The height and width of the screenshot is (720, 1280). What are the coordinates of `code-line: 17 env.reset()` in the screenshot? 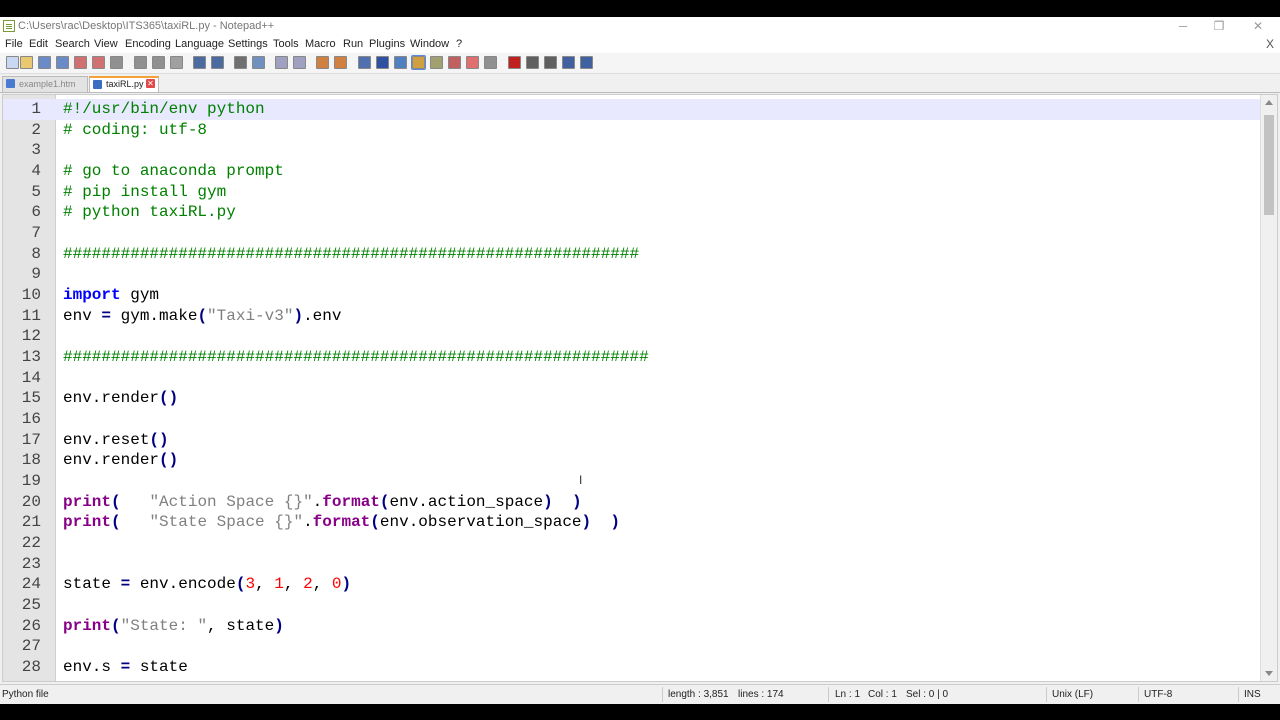 It's located at (632, 440).